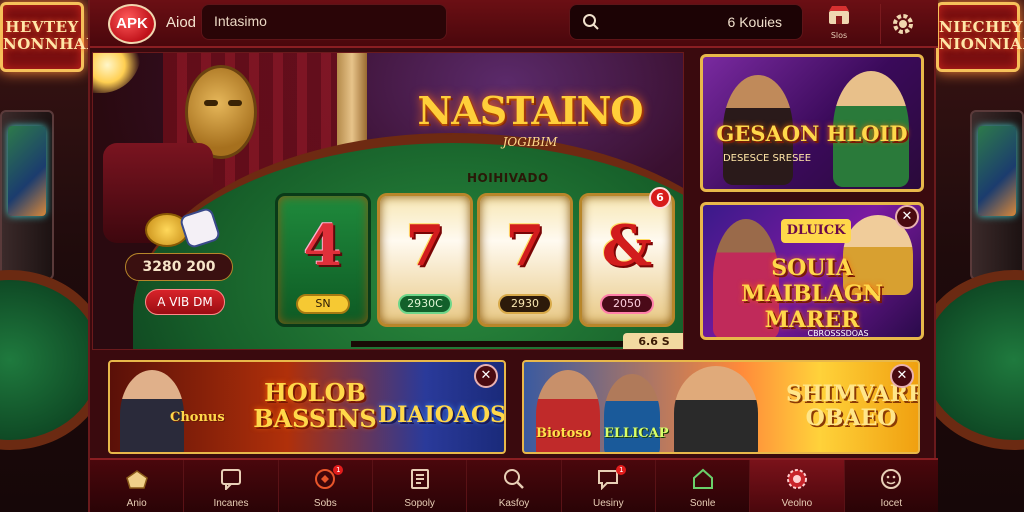  I want to click on title-field: Intasimo, so click(324, 22).